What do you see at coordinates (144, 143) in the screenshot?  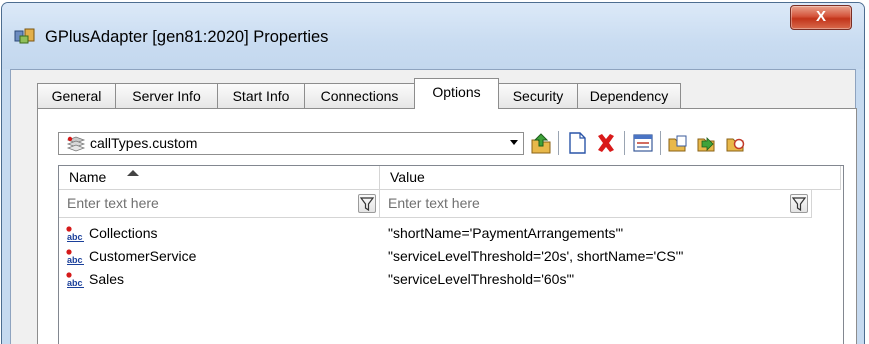 I see `section-select-value: callTypes.custom` at bounding box center [144, 143].